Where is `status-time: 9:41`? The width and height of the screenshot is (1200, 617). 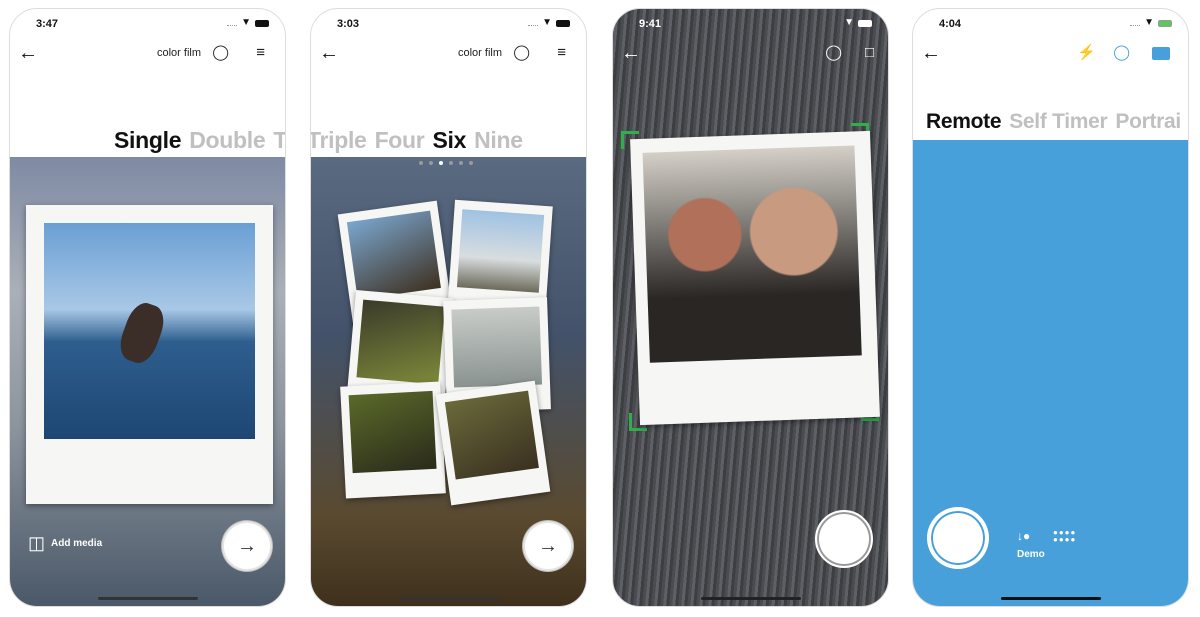
status-time: 9:41 is located at coordinates (650, 24).